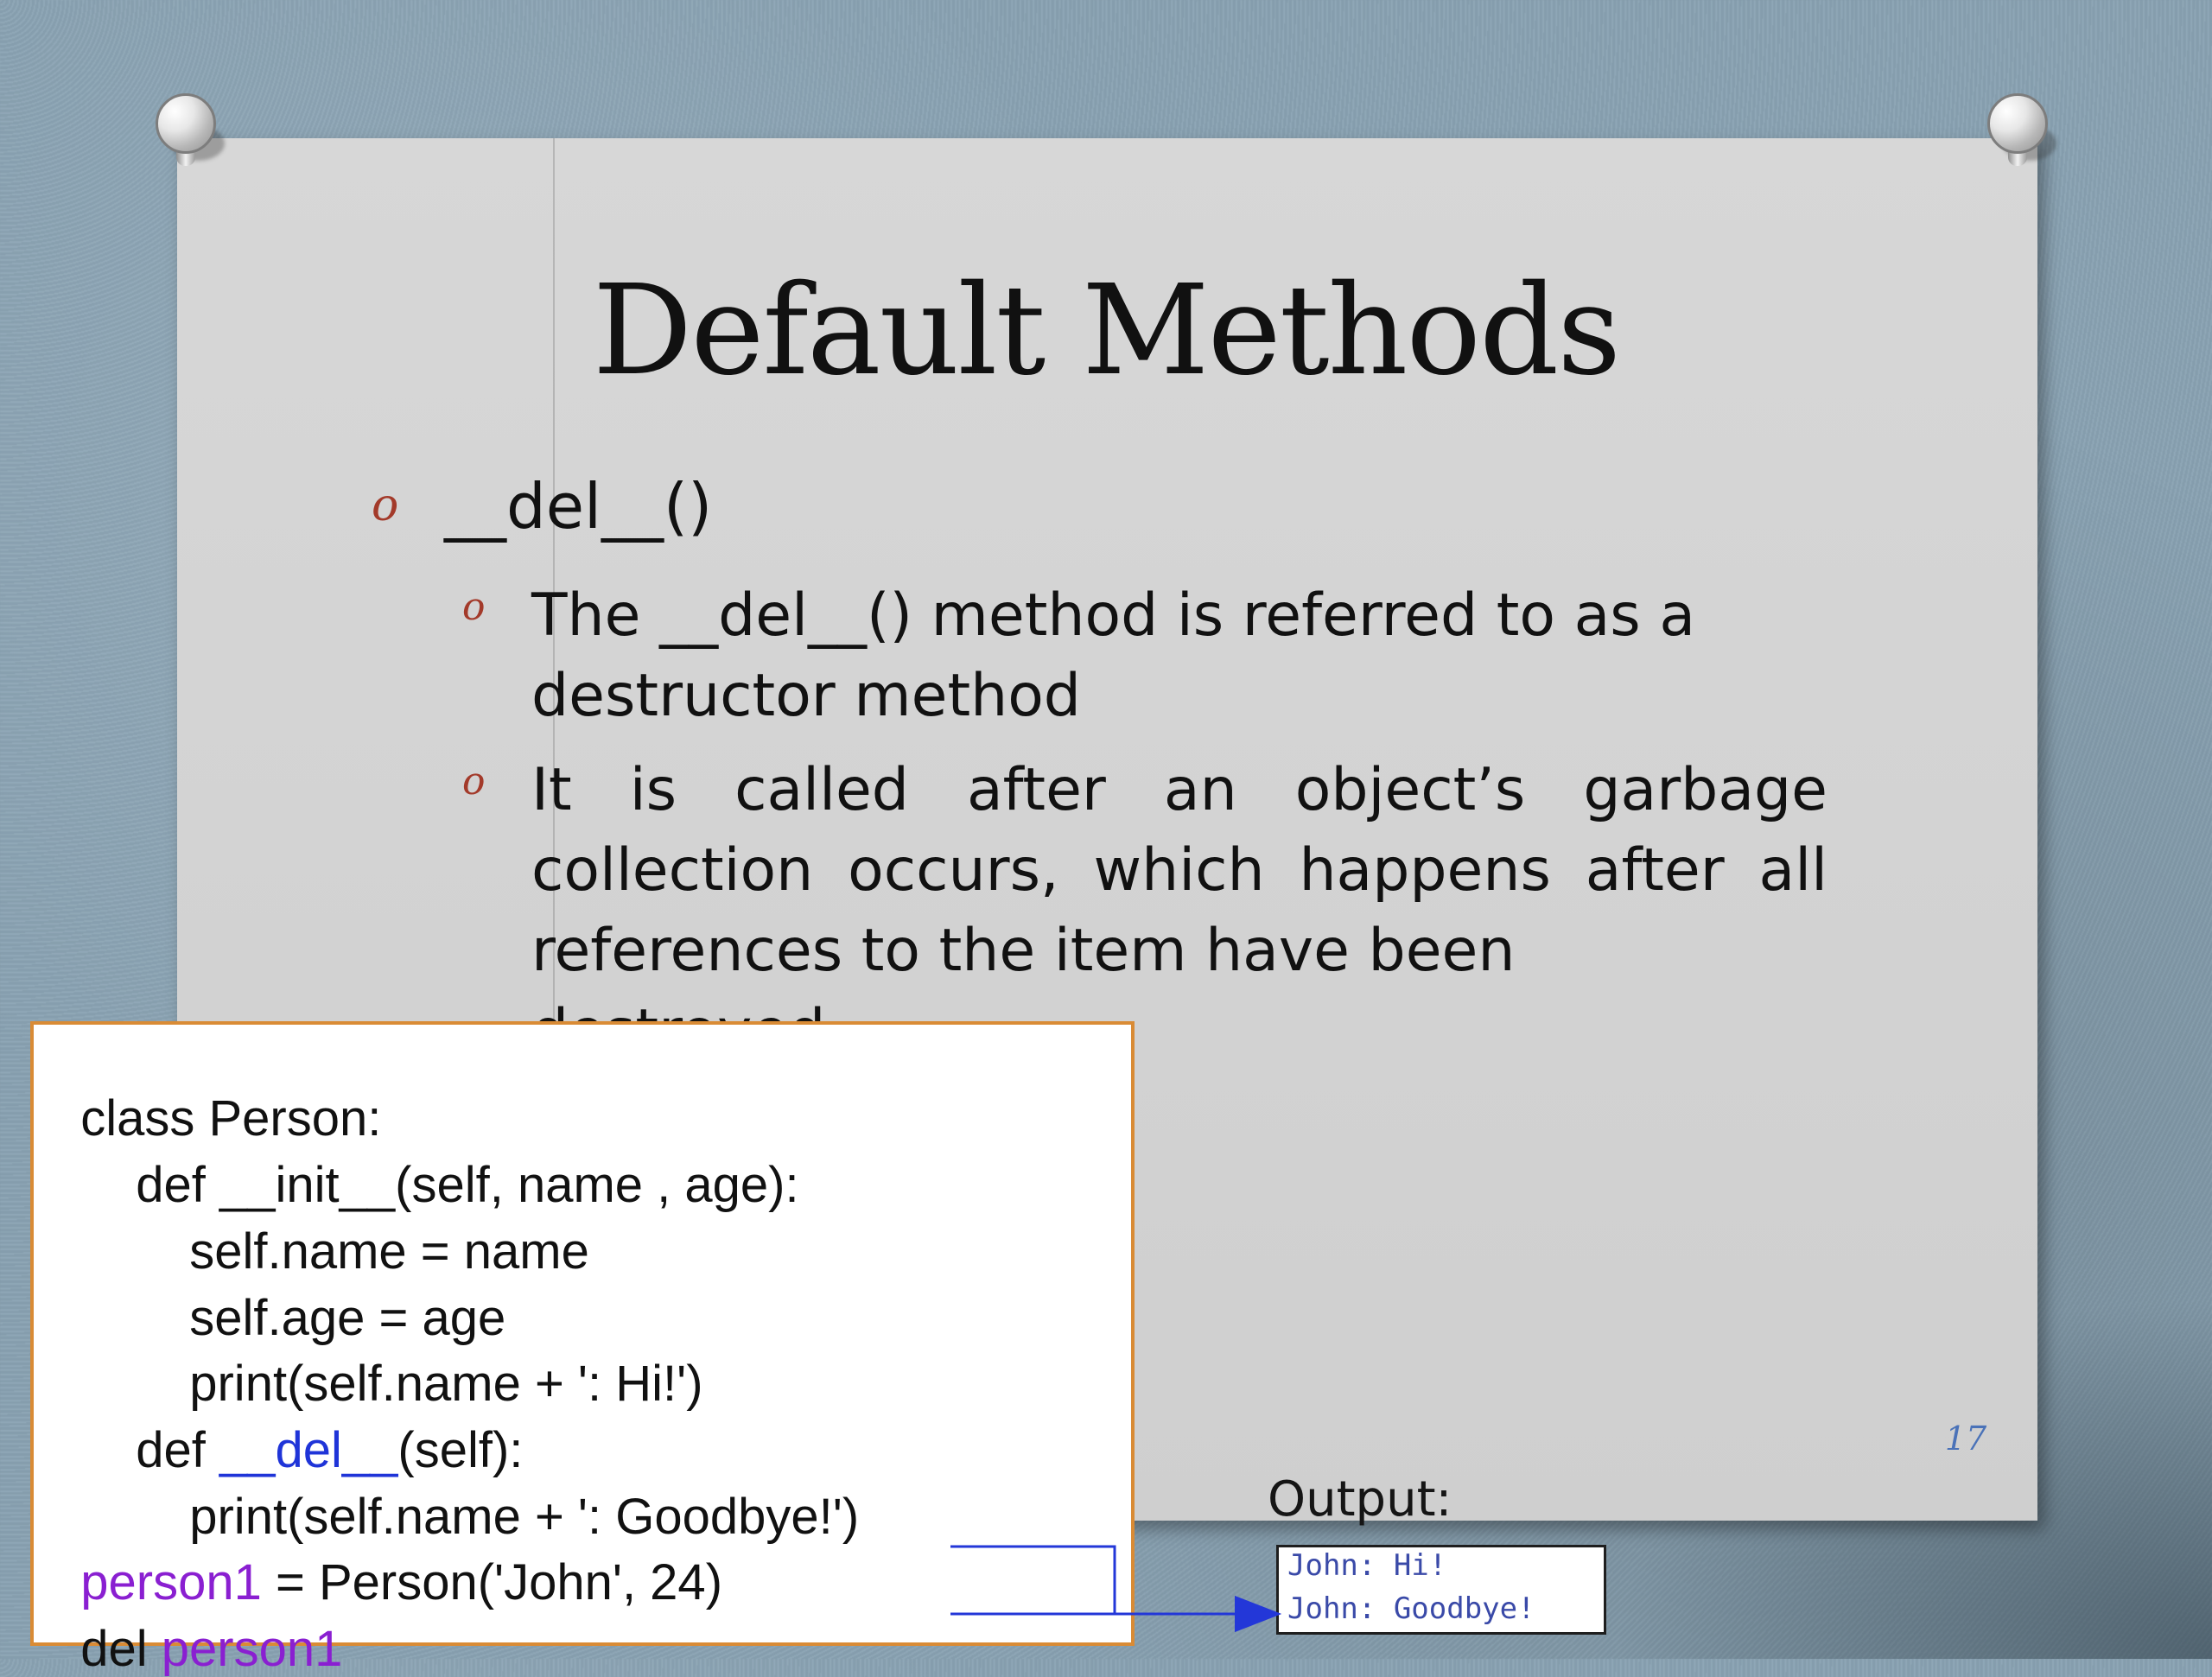  Describe the element at coordinates (1411, 1608) in the screenshot. I see `output-line: John: Goodbye!` at that location.